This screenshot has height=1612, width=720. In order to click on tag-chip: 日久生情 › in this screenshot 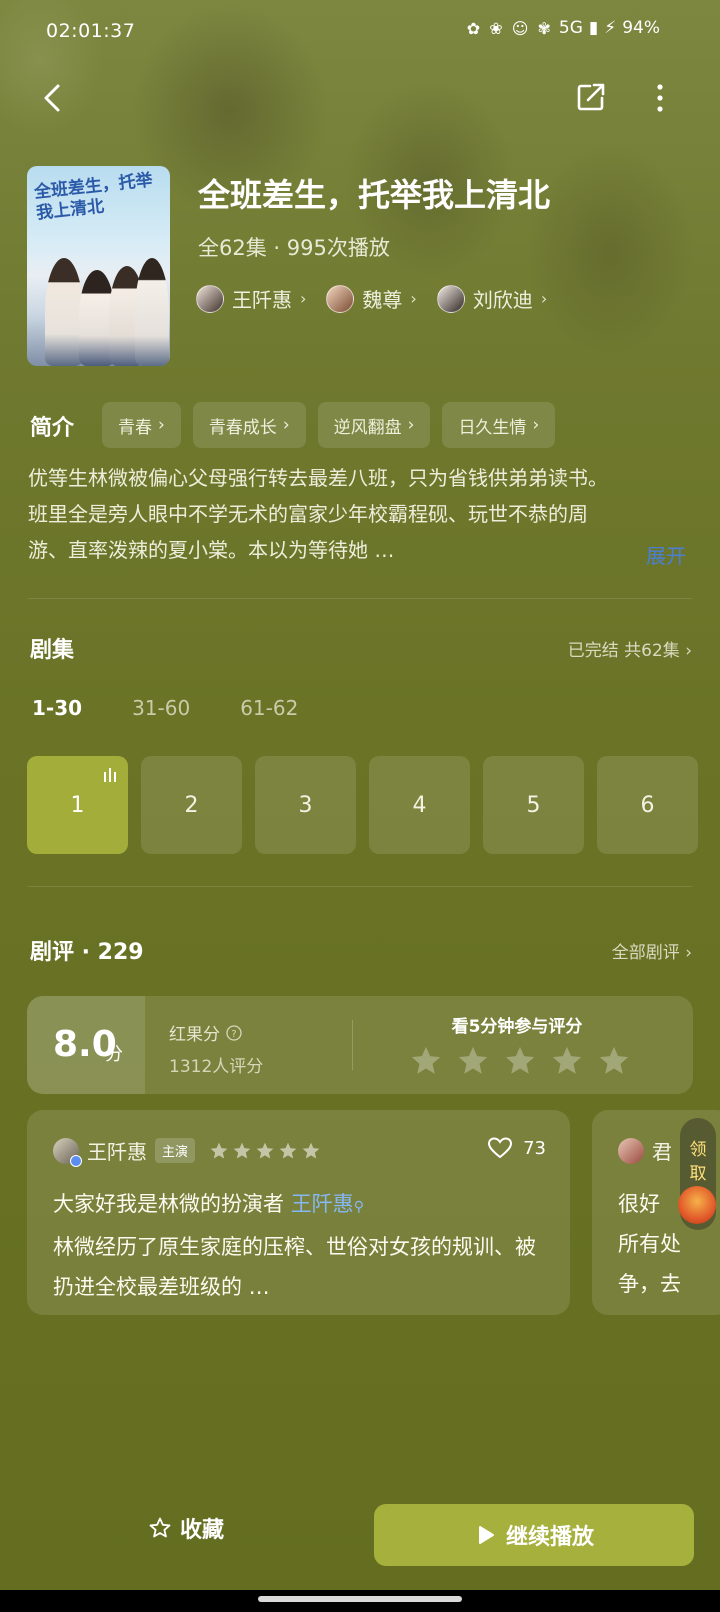, I will do `click(499, 425)`.